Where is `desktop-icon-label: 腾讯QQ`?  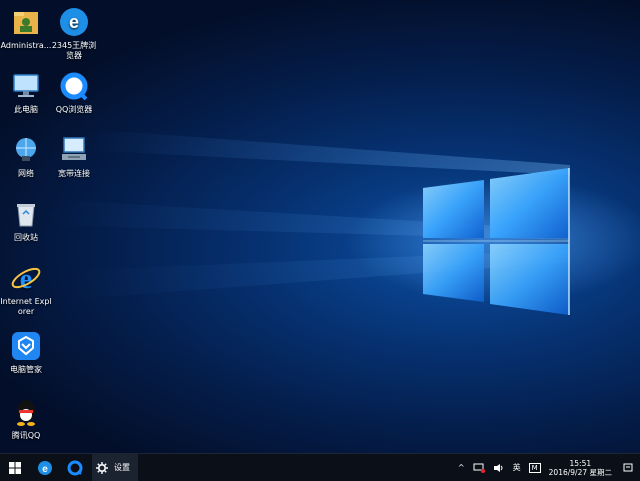
desktop-icon-label: 腾讯QQ is located at coordinates (26, 435).